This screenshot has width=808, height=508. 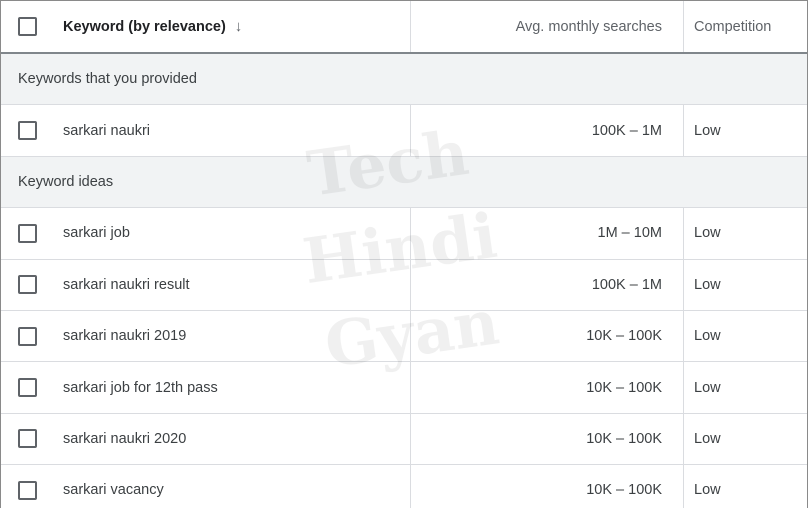 I want to click on keyword-cell: sarkari job for 12th pass, so click(x=206, y=387).